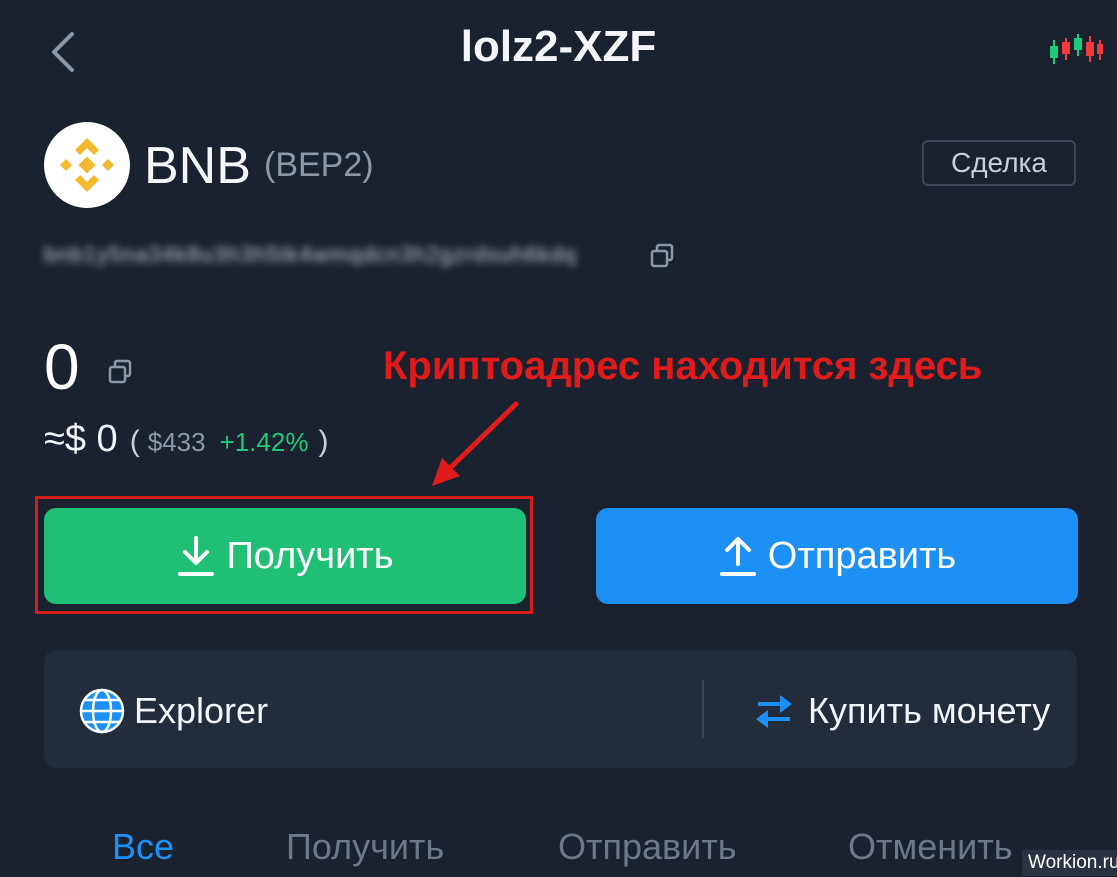  Describe the element at coordinates (475, 443) in the screenshot. I see `annotation-arrow` at that location.